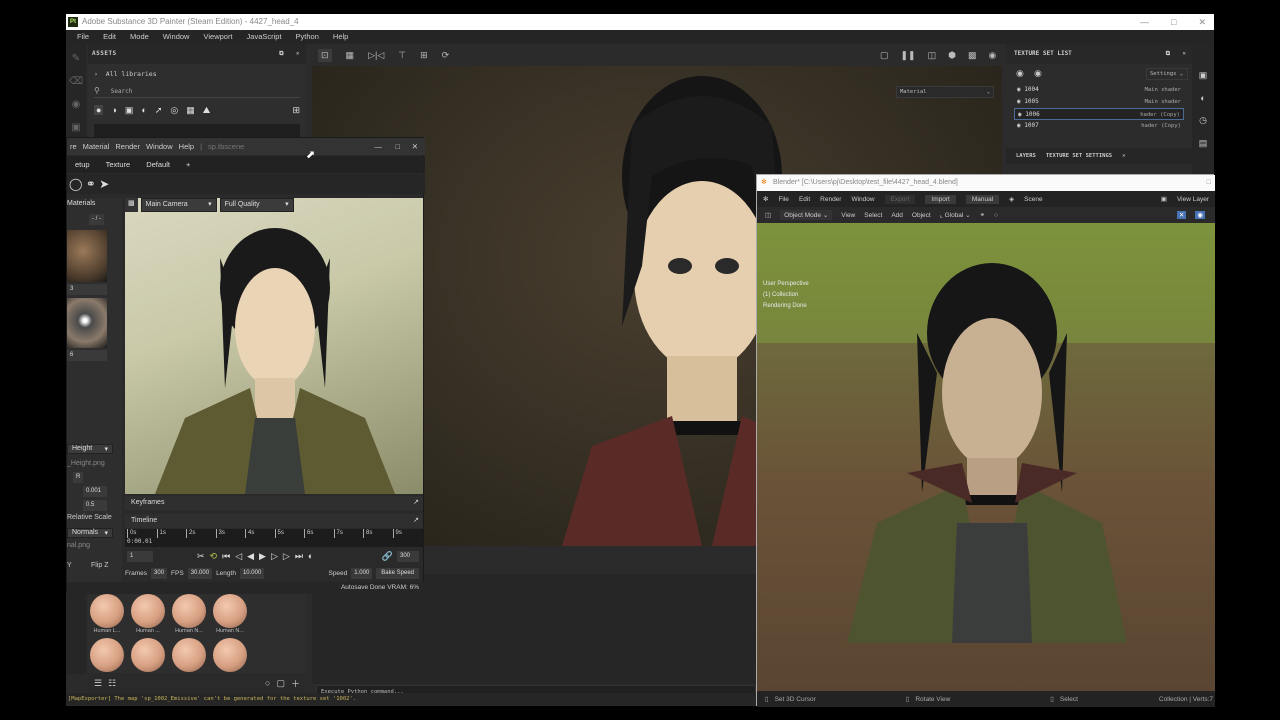 Image resolution: width=1280 pixels, height=720 pixels. Describe the element at coordinates (83, 37) in the screenshot. I see `menu-file: File` at that location.